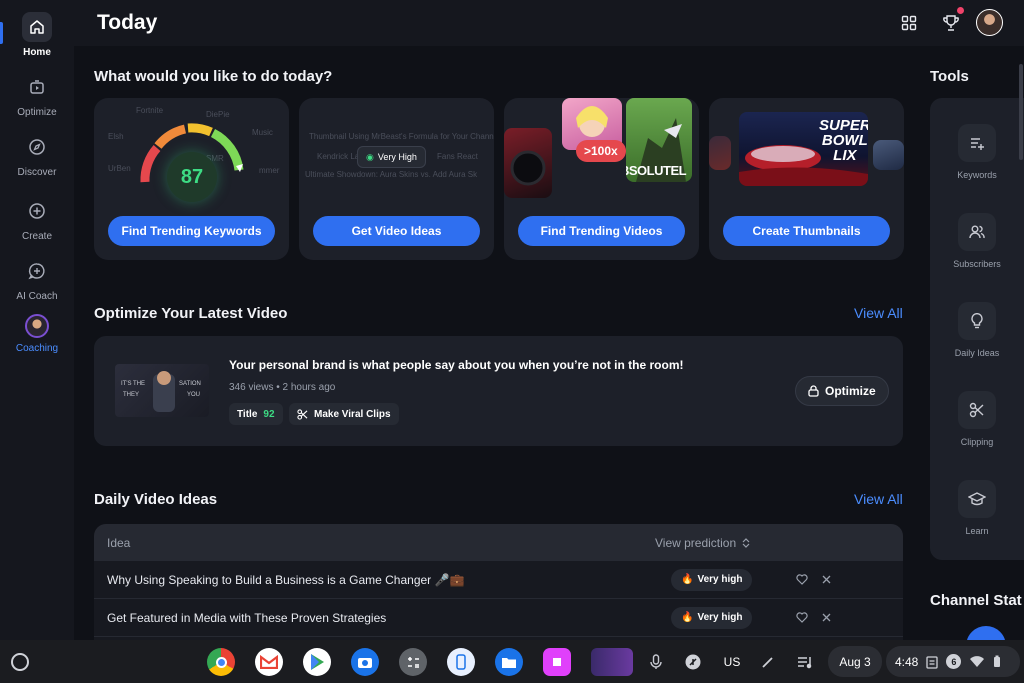 This screenshot has height=683, width=1024. I want to click on faded-word: Elsh, so click(116, 136).